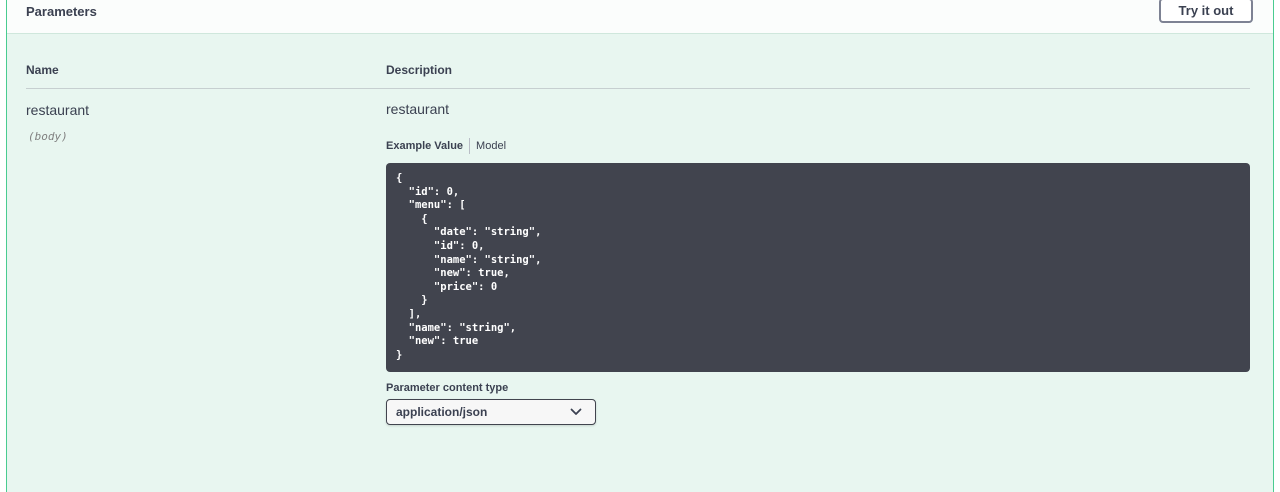  What do you see at coordinates (470, 146) in the screenshot?
I see `tab-divider` at bounding box center [470, 146].